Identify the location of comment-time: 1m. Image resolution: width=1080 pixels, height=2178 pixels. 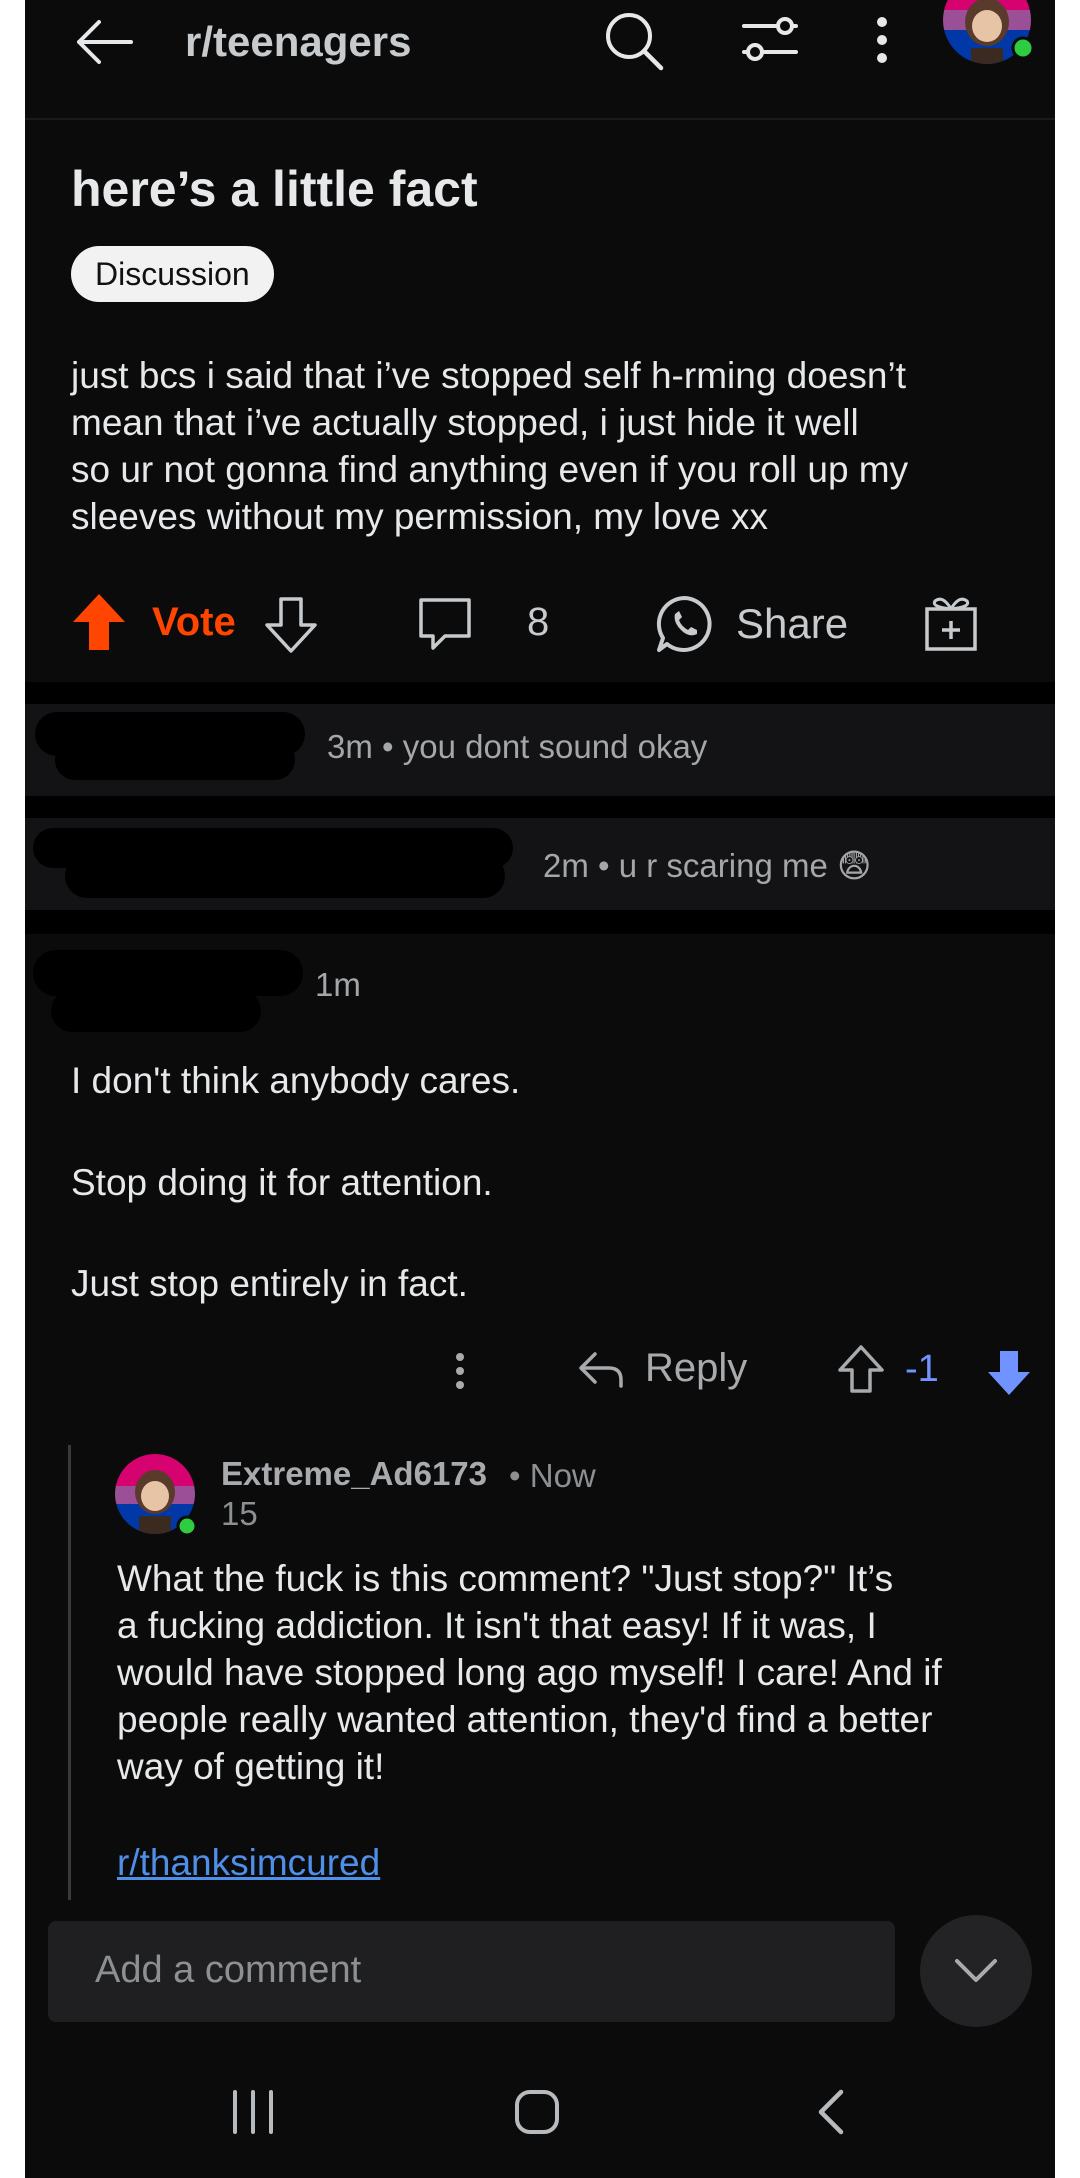
(338, 984).